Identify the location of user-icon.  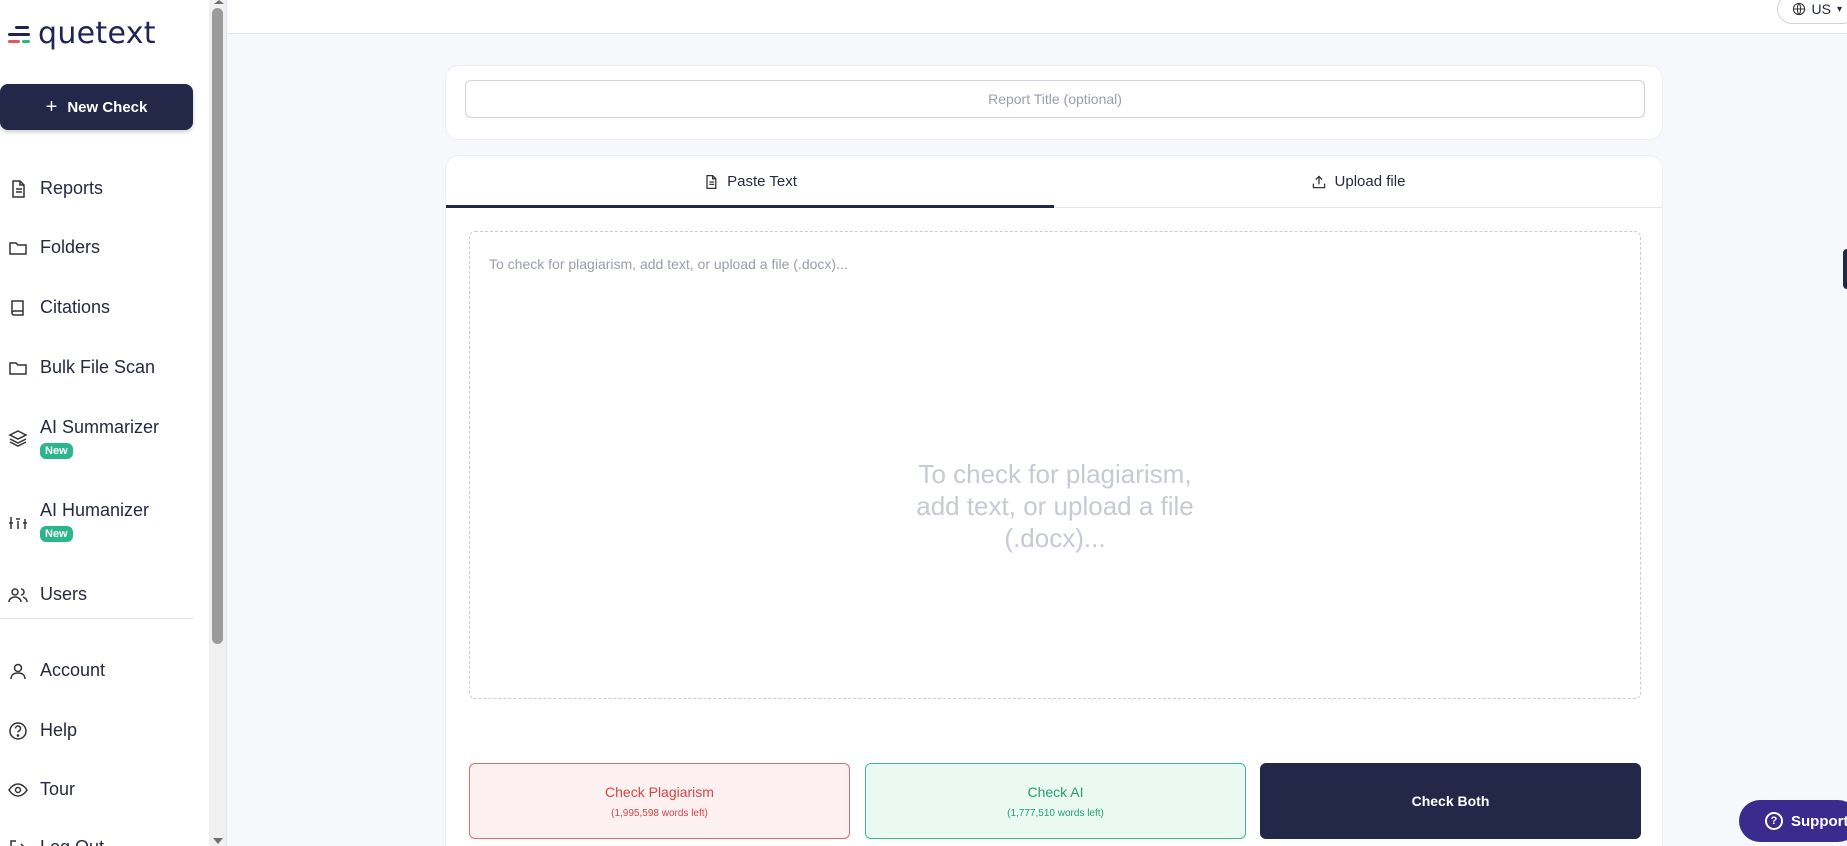
(18, 671).